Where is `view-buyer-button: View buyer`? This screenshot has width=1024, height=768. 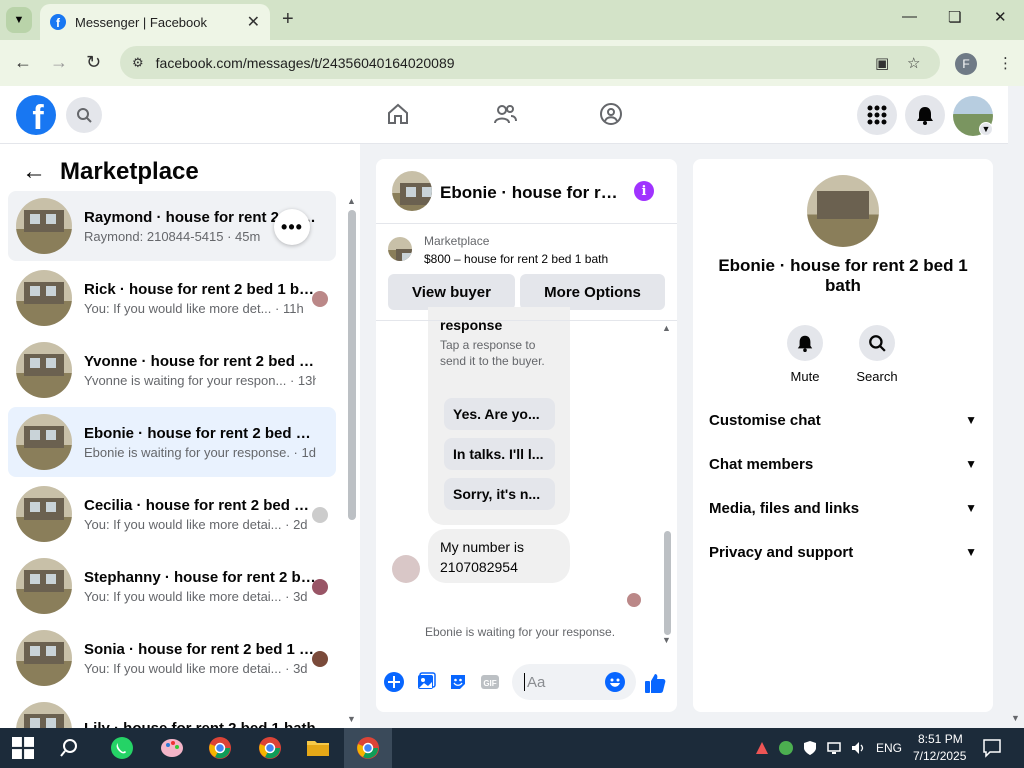 view-buyer-button: View buyer is located at coordinates (451, 292).